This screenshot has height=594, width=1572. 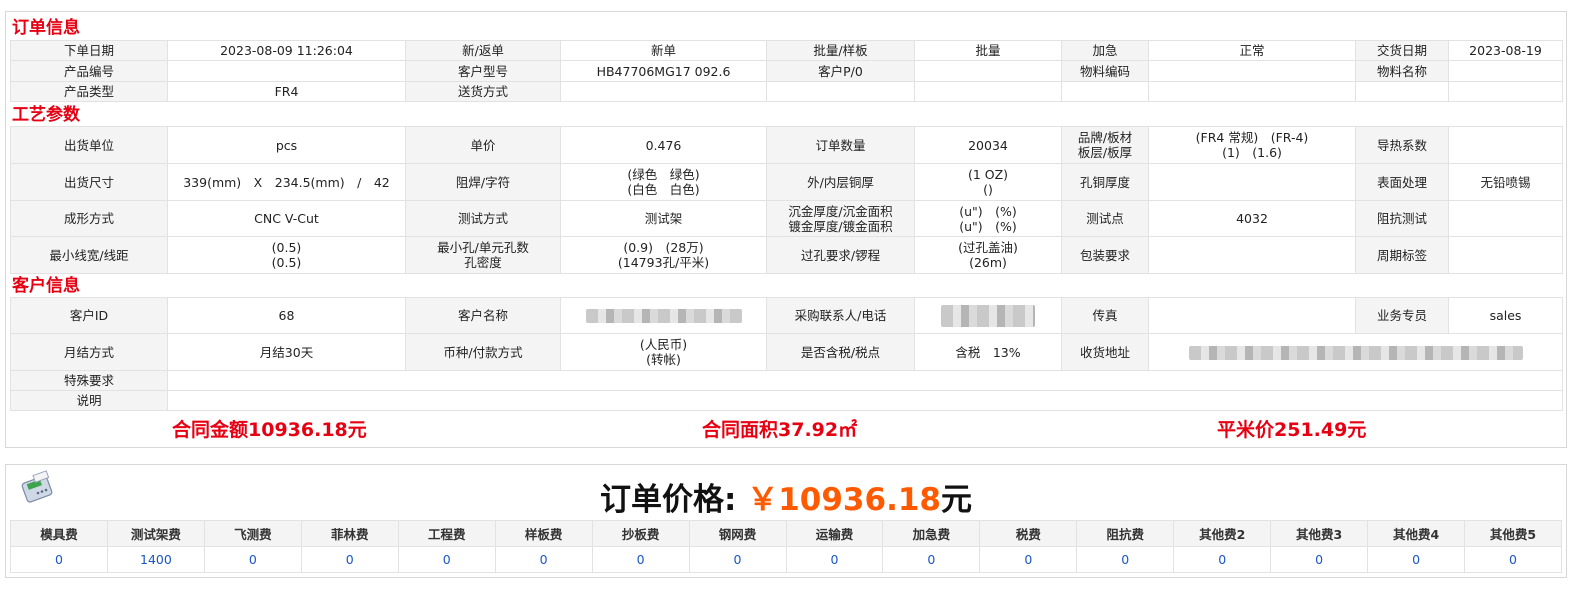 I want to click on packing-value, so click(x=1252, y=255).